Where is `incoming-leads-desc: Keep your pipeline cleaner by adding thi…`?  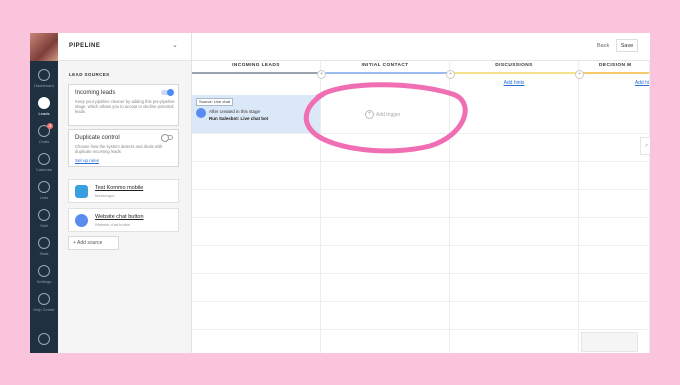
incoming-leads-desc: Keep your pipeline cleaner by adding thi… is located at coordinates (125, 106).